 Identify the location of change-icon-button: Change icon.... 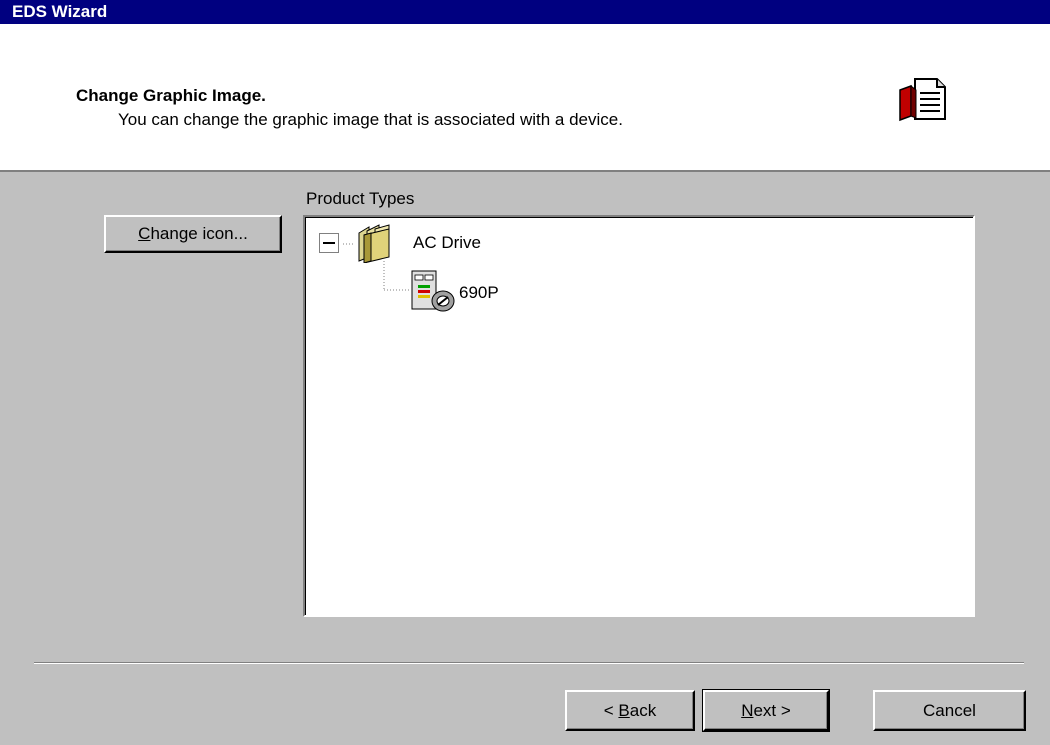
(193, 234).